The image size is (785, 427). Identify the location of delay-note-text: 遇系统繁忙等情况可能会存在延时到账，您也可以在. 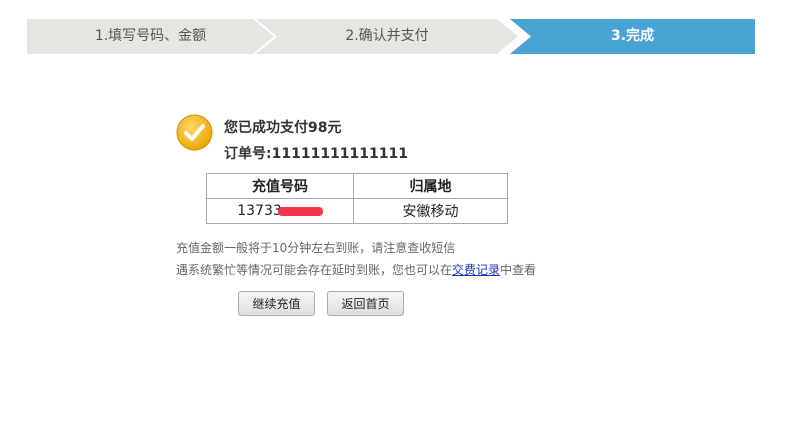
(314, 270).